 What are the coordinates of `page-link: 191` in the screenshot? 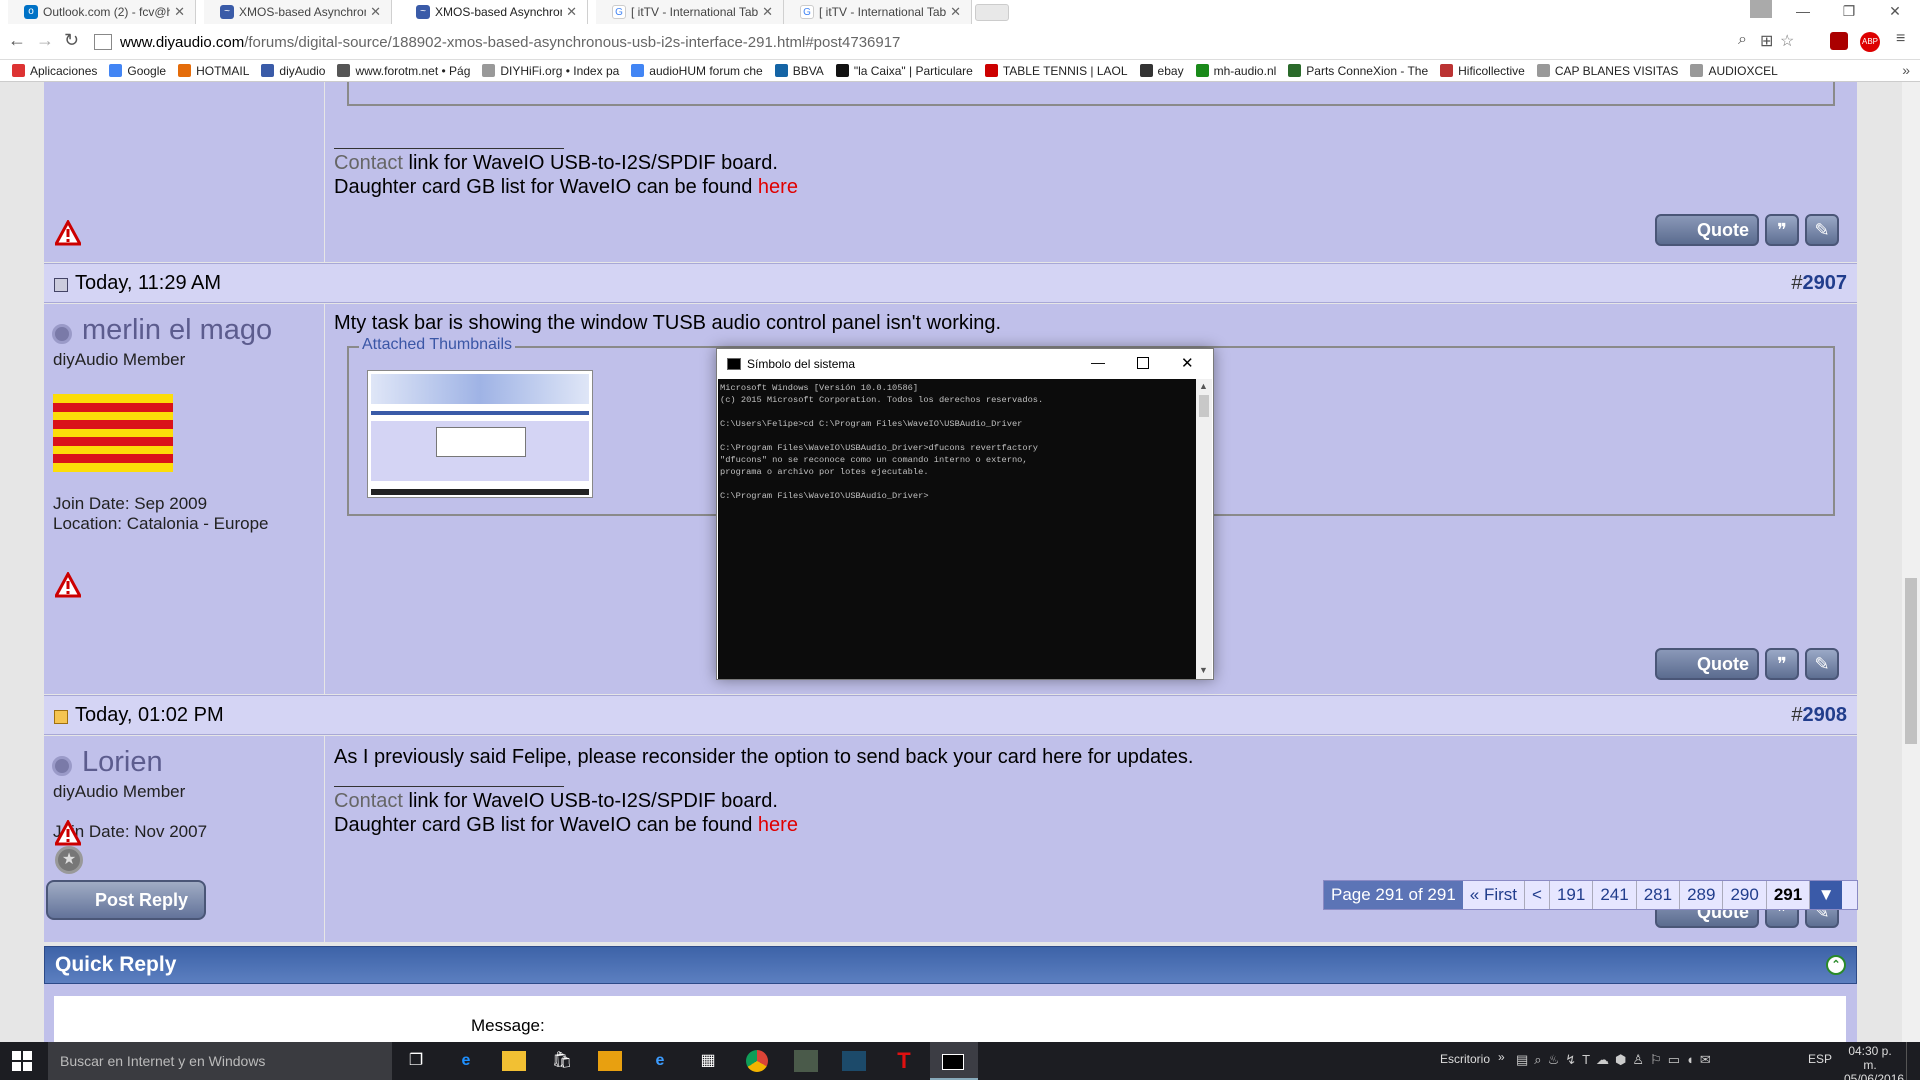 It's located at (1572, 895).